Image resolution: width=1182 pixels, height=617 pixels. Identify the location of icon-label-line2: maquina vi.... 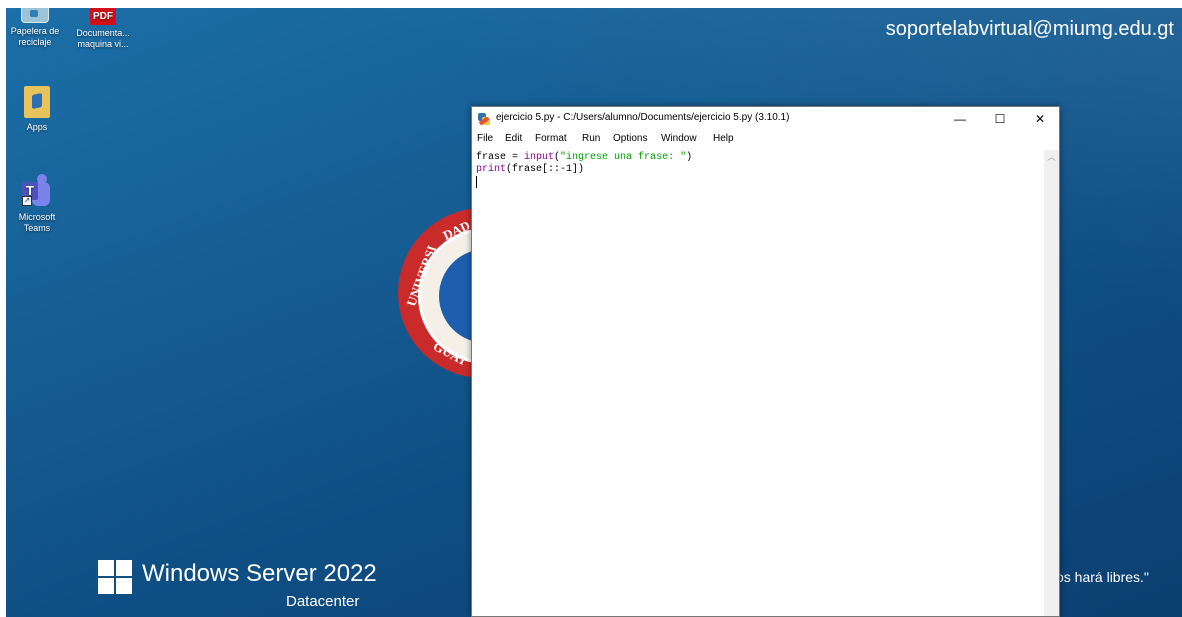
(103, 44).